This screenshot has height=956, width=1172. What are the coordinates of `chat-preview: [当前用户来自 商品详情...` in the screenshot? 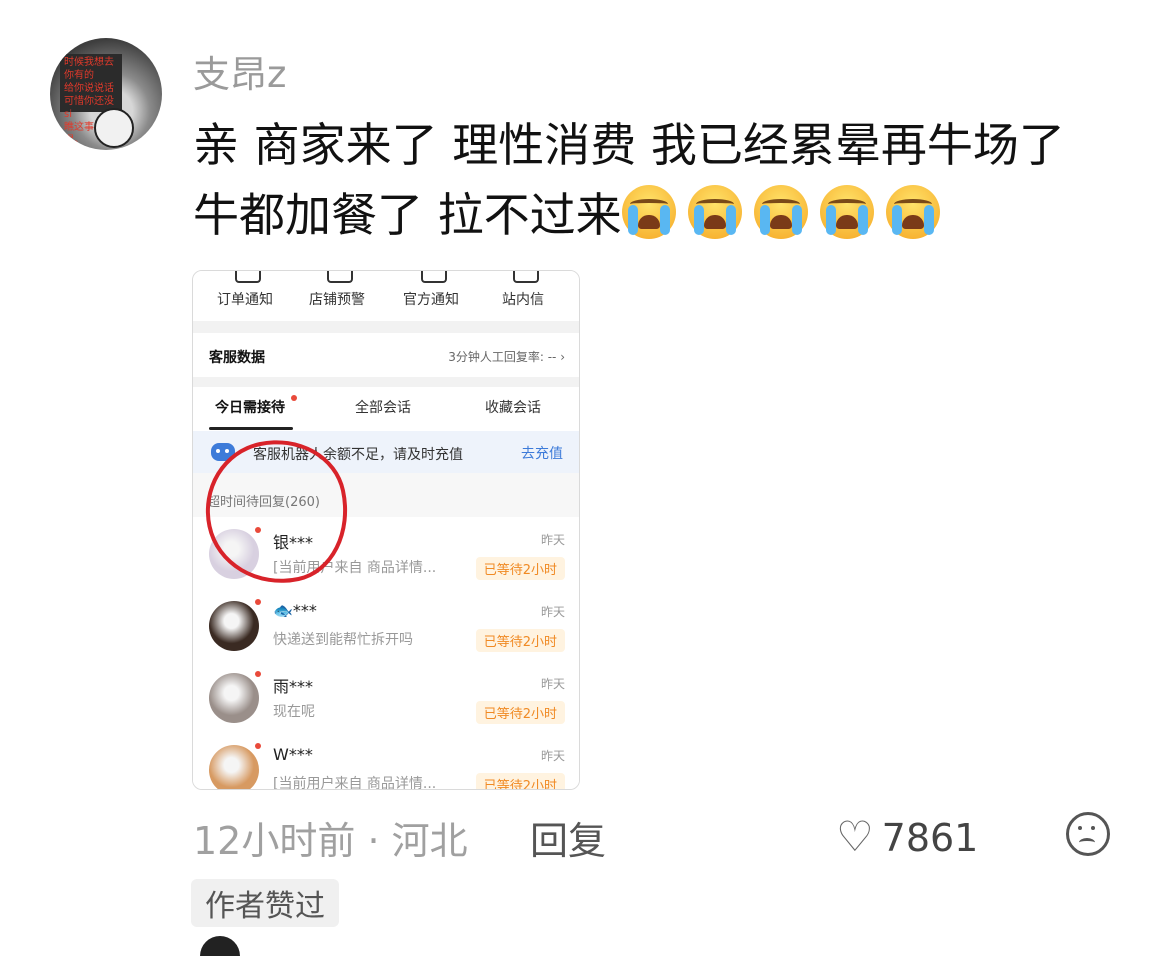 It's located at (355, 783).